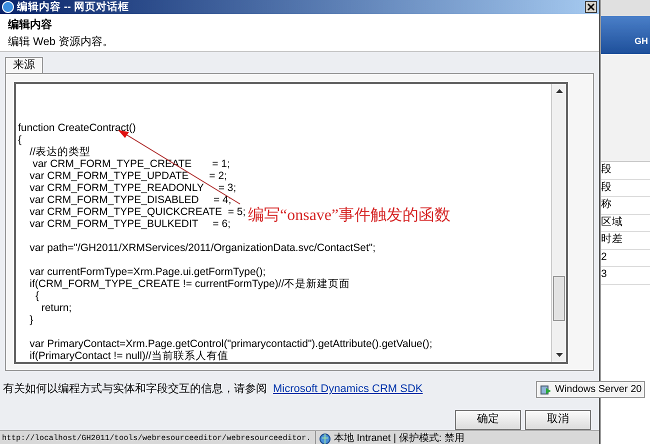 The height and width of the screenshot is (444, 650). Describe the element at coordinates (128, 356) in the screenshot. I see `code-line: if(PrimaryContact != null)//当前联系人有值` at that location.